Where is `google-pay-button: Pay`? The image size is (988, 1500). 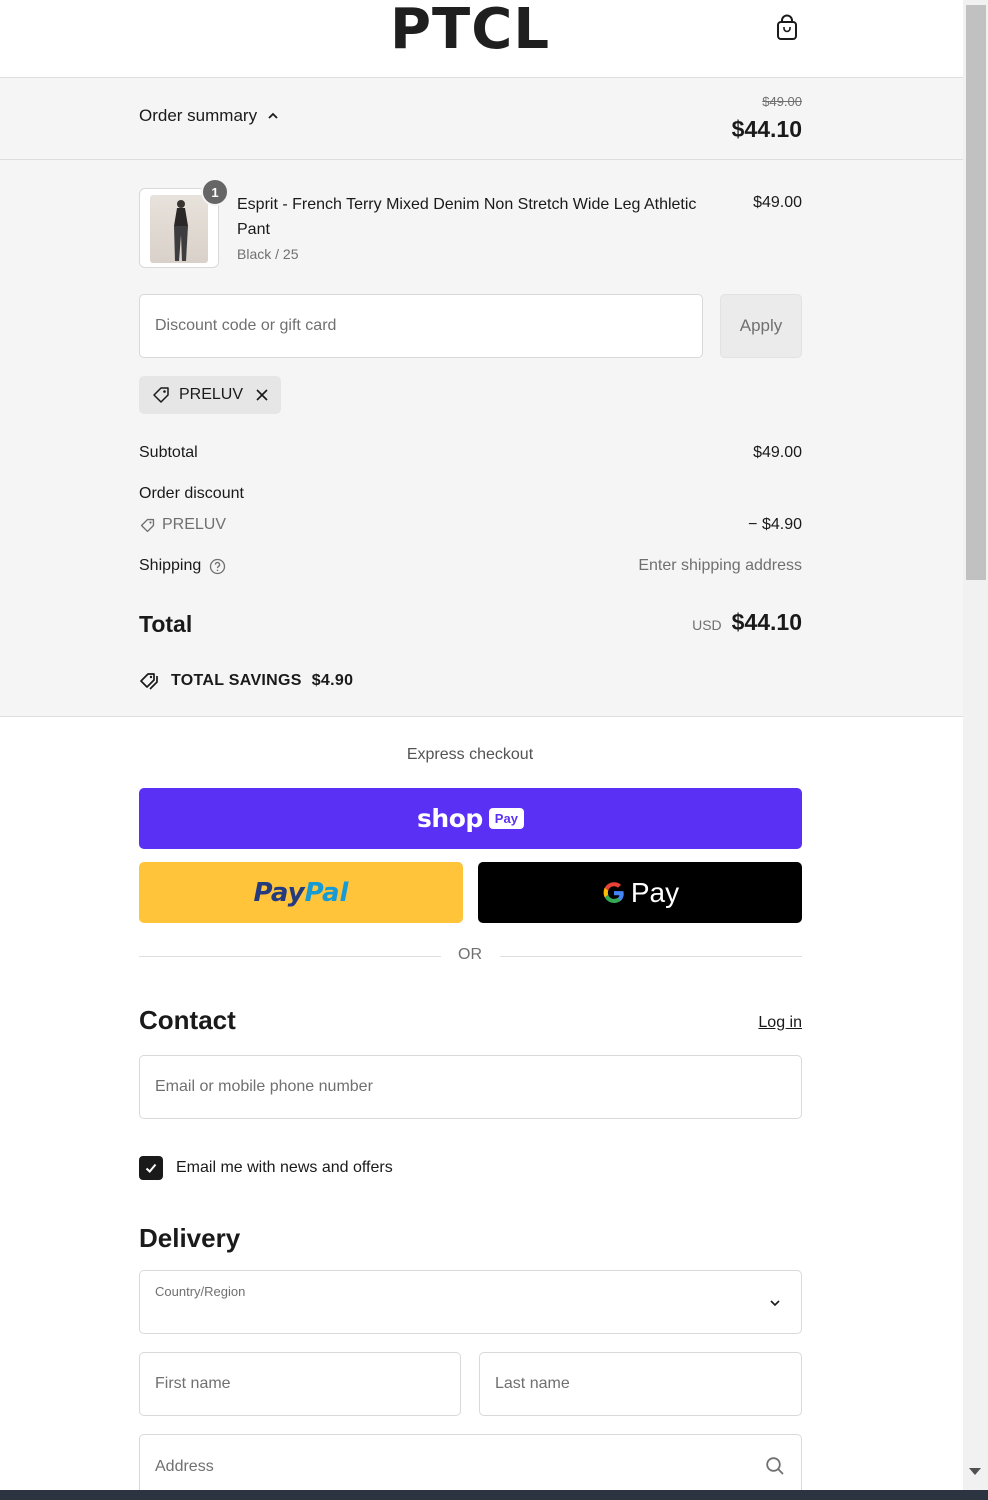
google-pay-button: Pay is located at coordinates (640, 892).